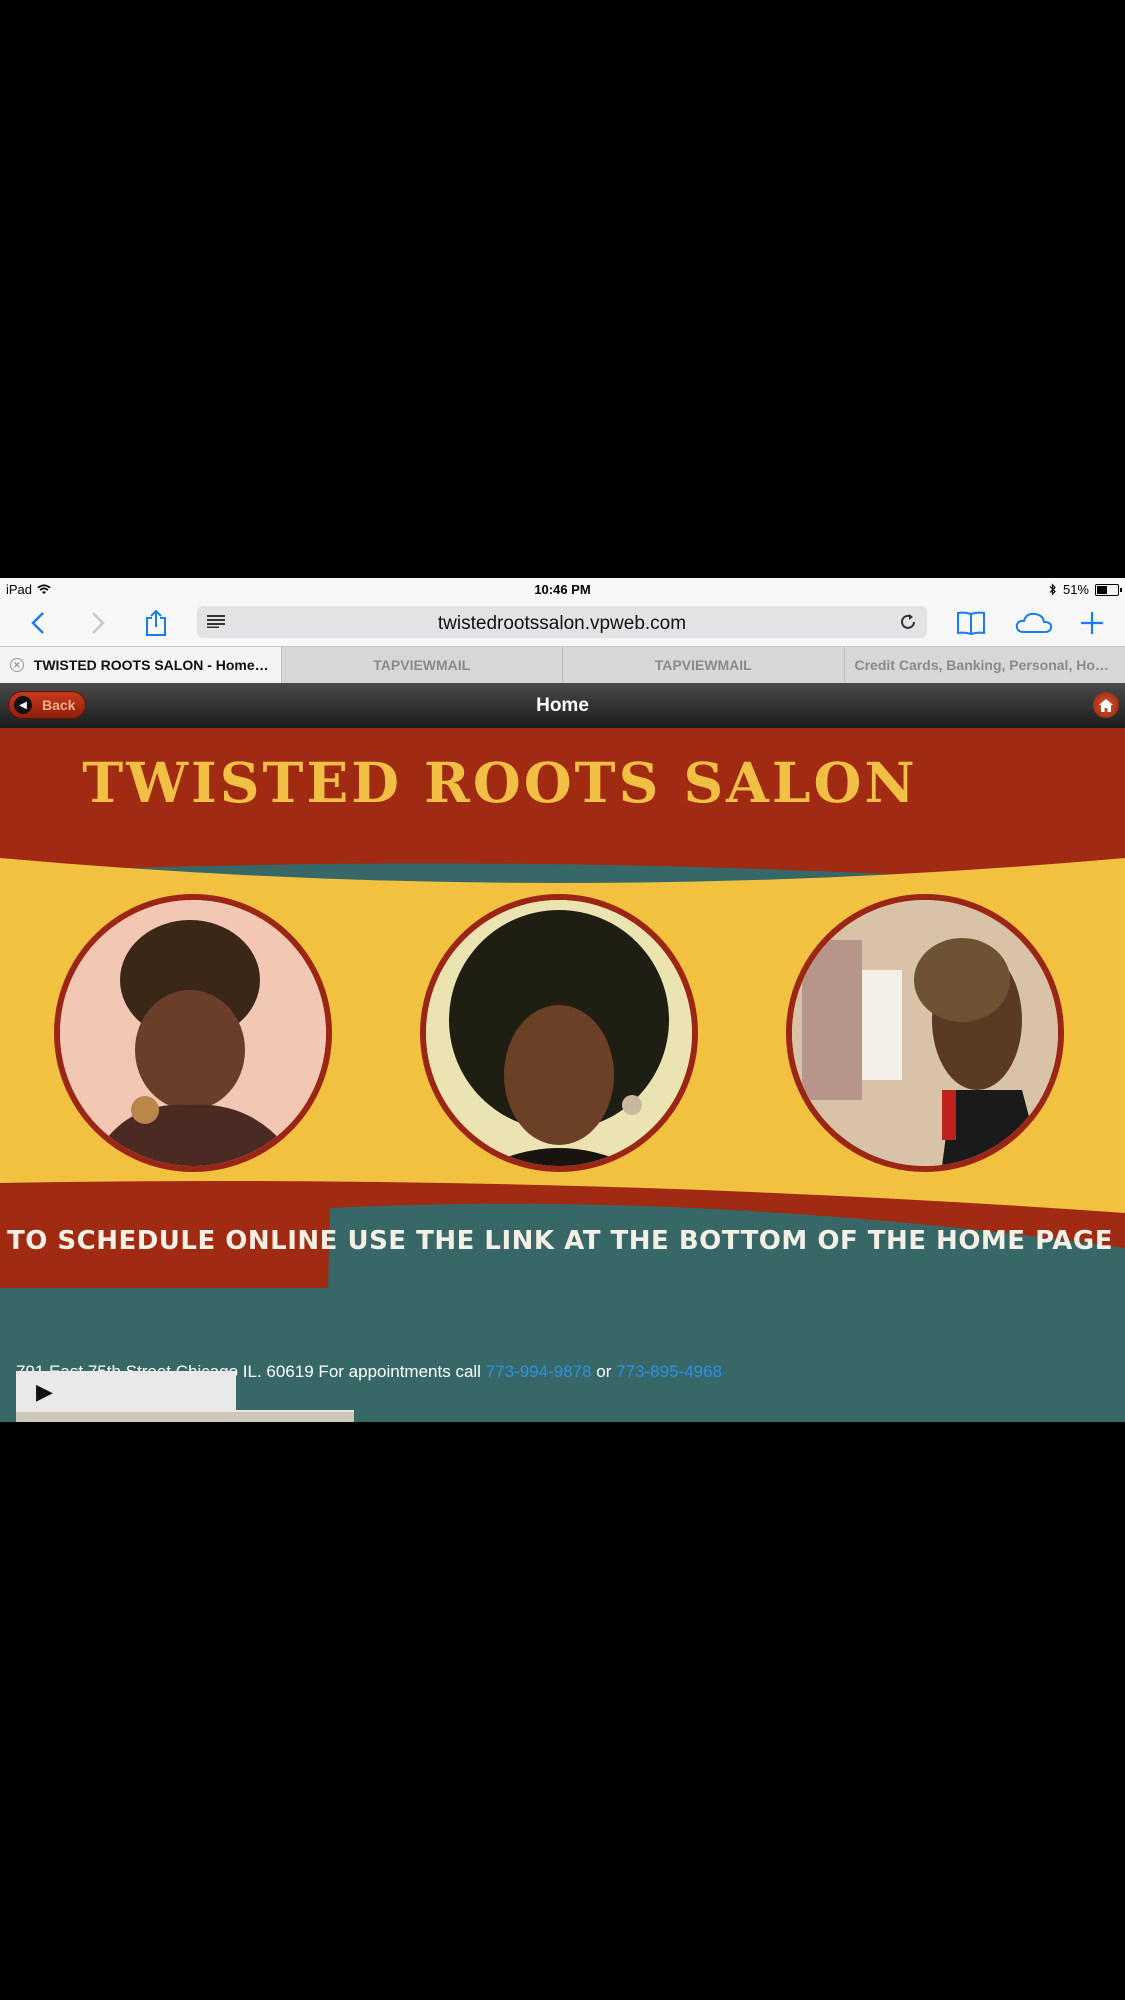 This screenshot has width=1125, height=2000. What do you see at coordinates (500, 782) in the screenshot?
I see `salon-title: TWISTED ROOTS SALON` at bounding box center [500, 782].